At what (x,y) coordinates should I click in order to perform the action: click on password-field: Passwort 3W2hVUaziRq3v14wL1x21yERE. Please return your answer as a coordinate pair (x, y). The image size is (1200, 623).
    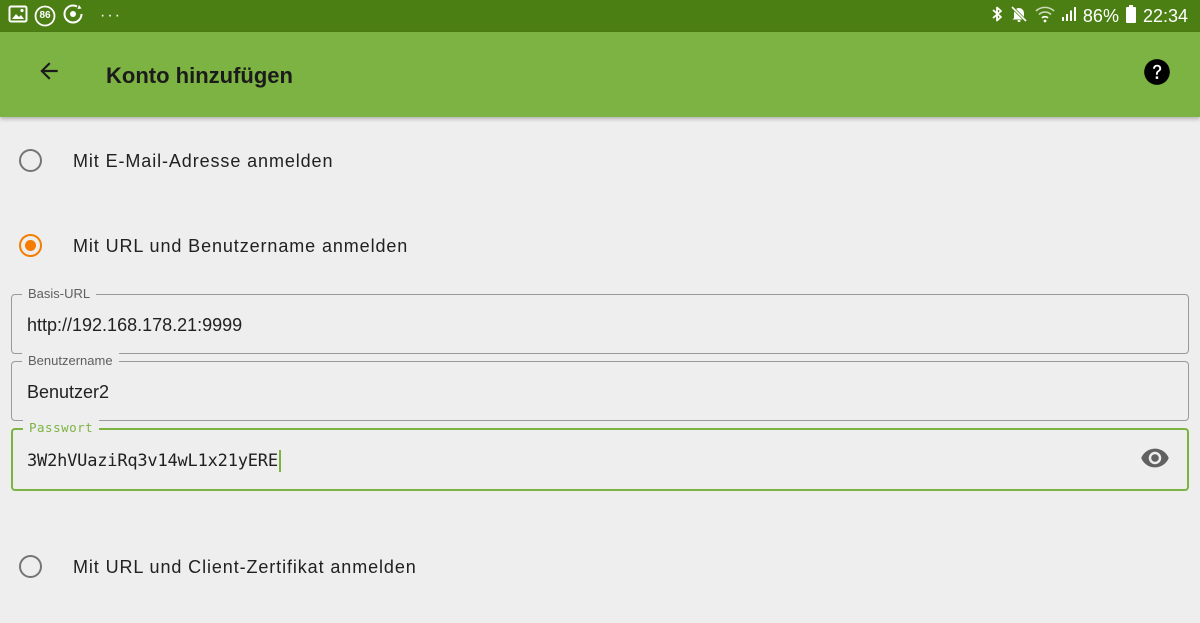
    Looking at the image, I should click on (600, 455).